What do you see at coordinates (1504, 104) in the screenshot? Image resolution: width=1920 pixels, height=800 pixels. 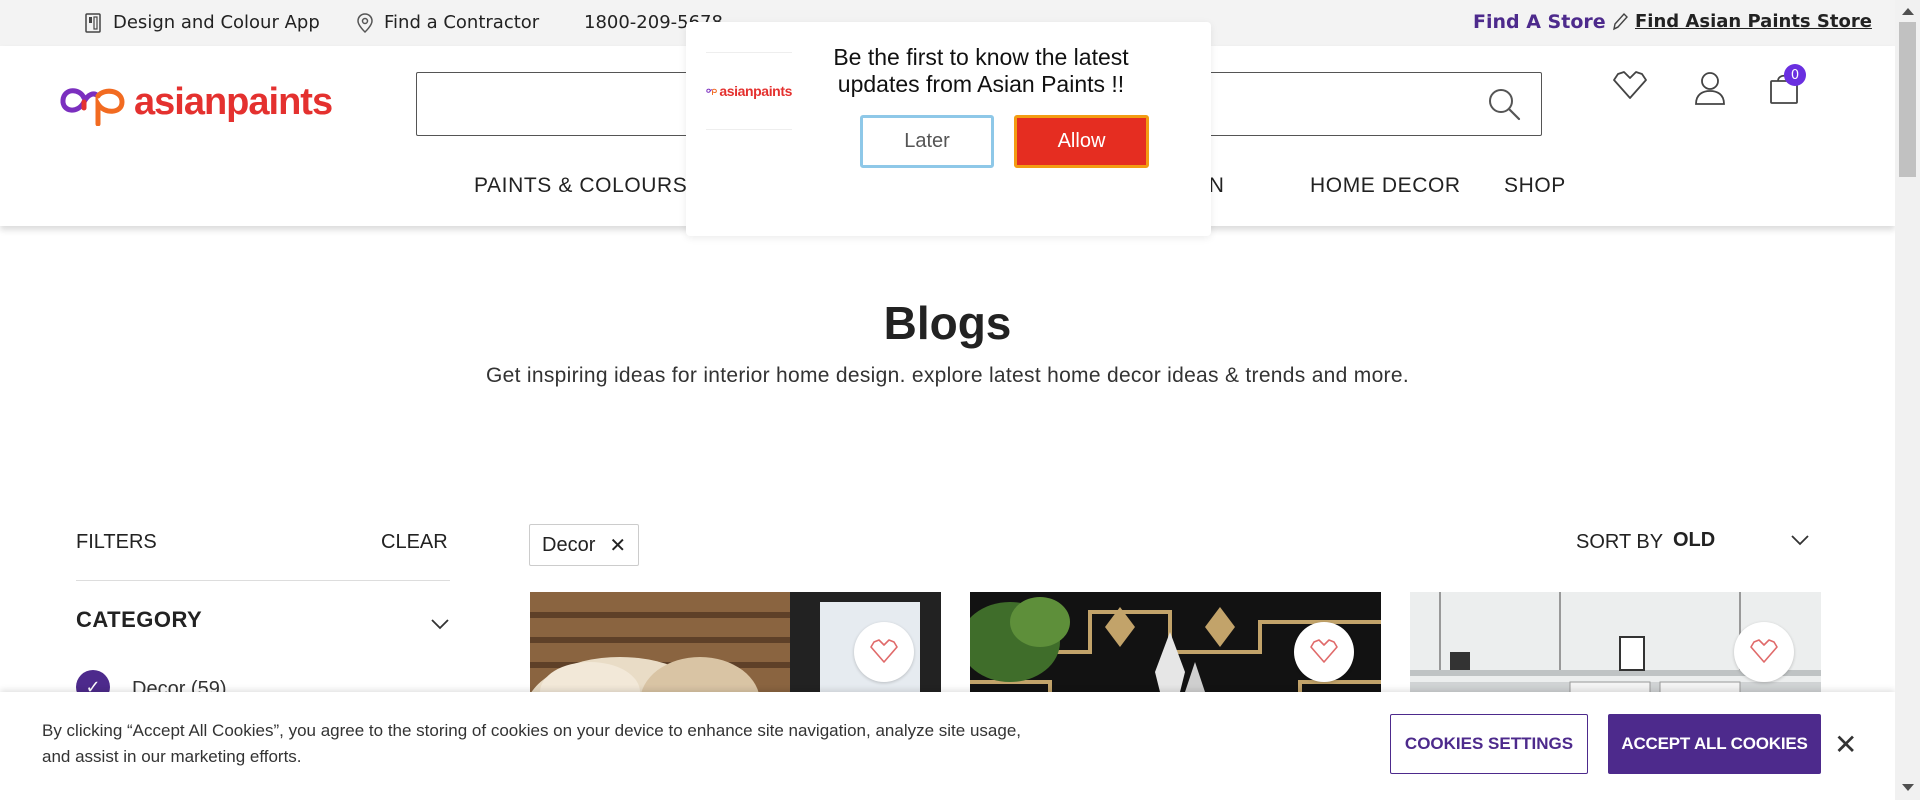 I see `search-icon` at bounding box center [1504, 104].